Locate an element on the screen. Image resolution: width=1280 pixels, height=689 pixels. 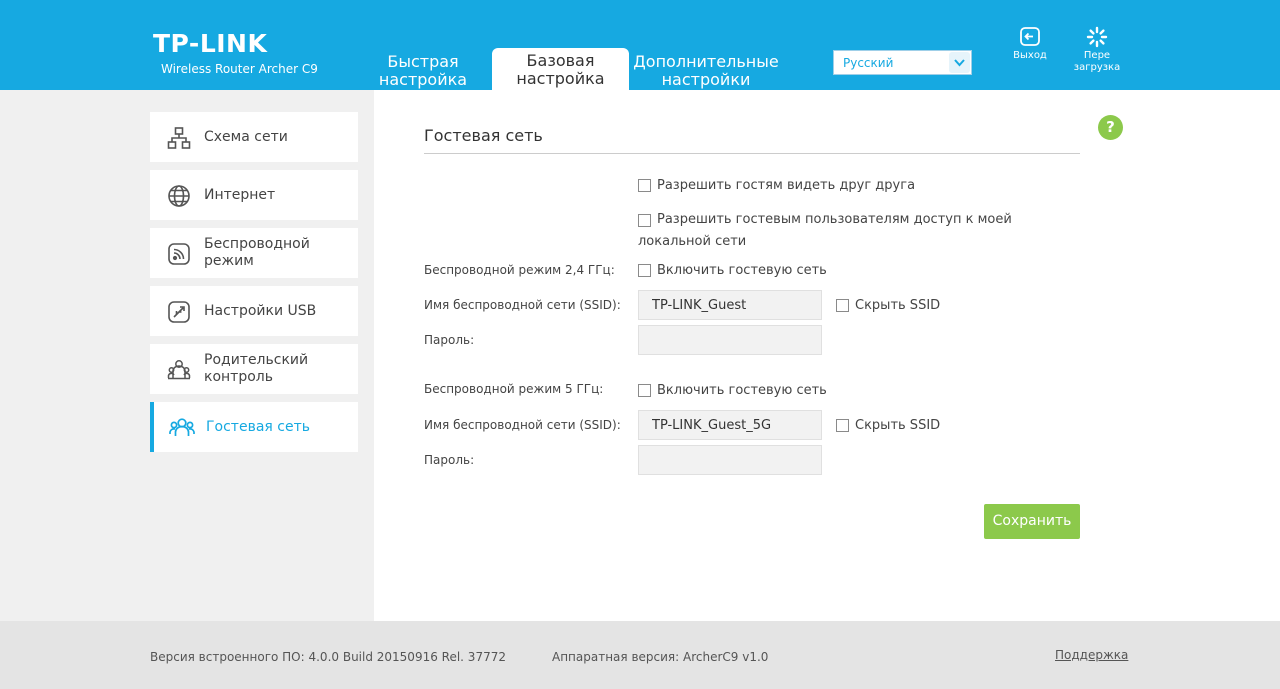
band5-password-input is located at coordinates (730, 460).